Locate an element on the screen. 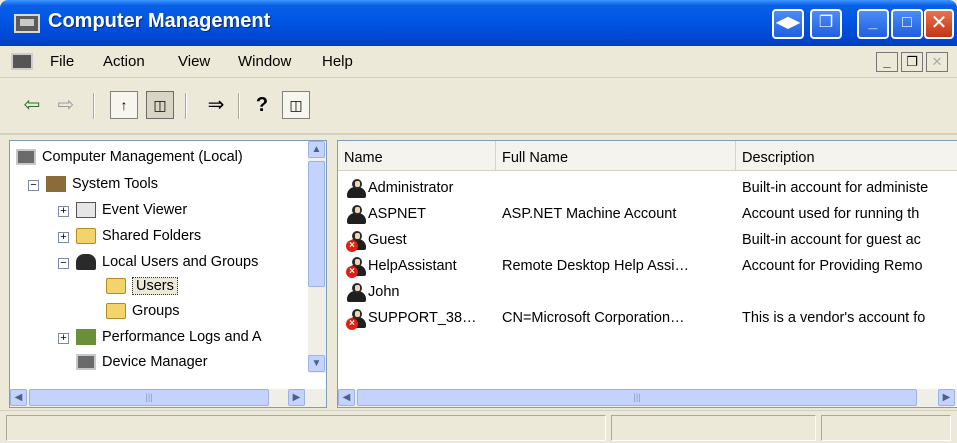 The height and width of the screenshot is (443, 957). cell-name: Guest is located at coordinates (387, 240).